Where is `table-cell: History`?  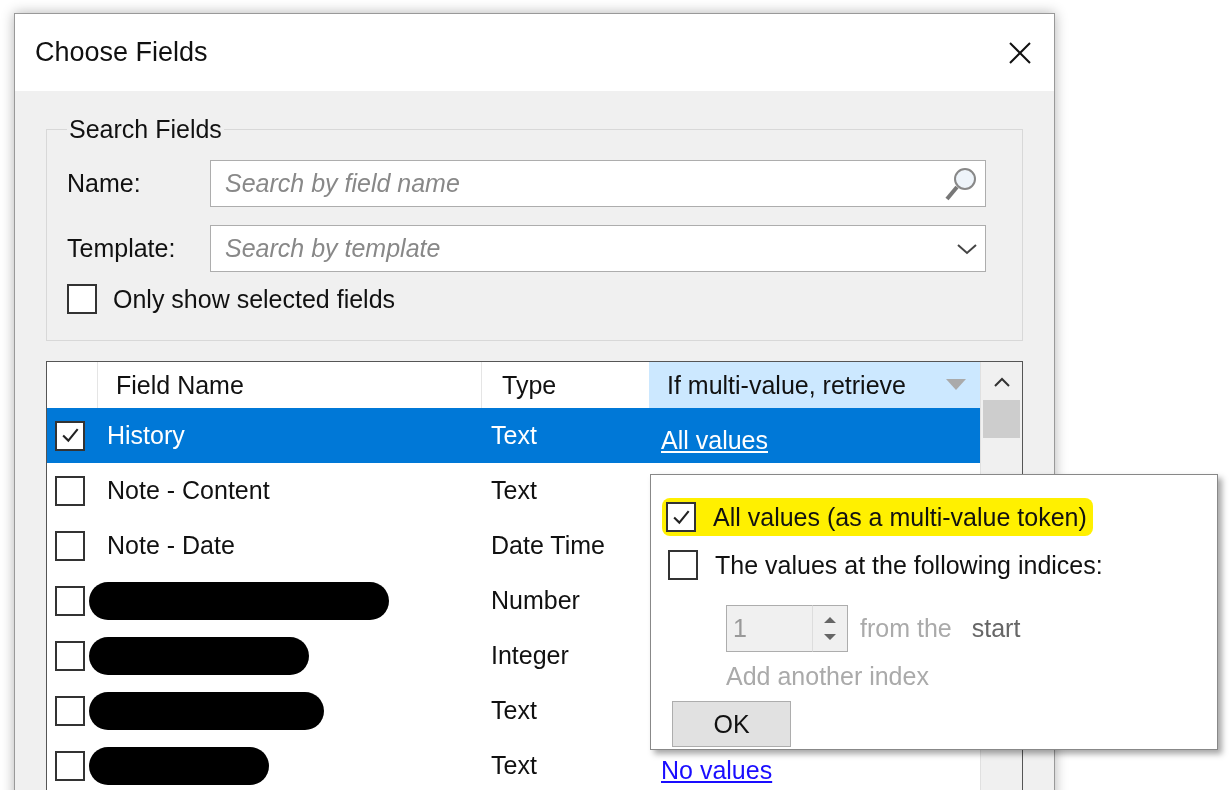 table-cell: History is located at coordinates (146, 435).